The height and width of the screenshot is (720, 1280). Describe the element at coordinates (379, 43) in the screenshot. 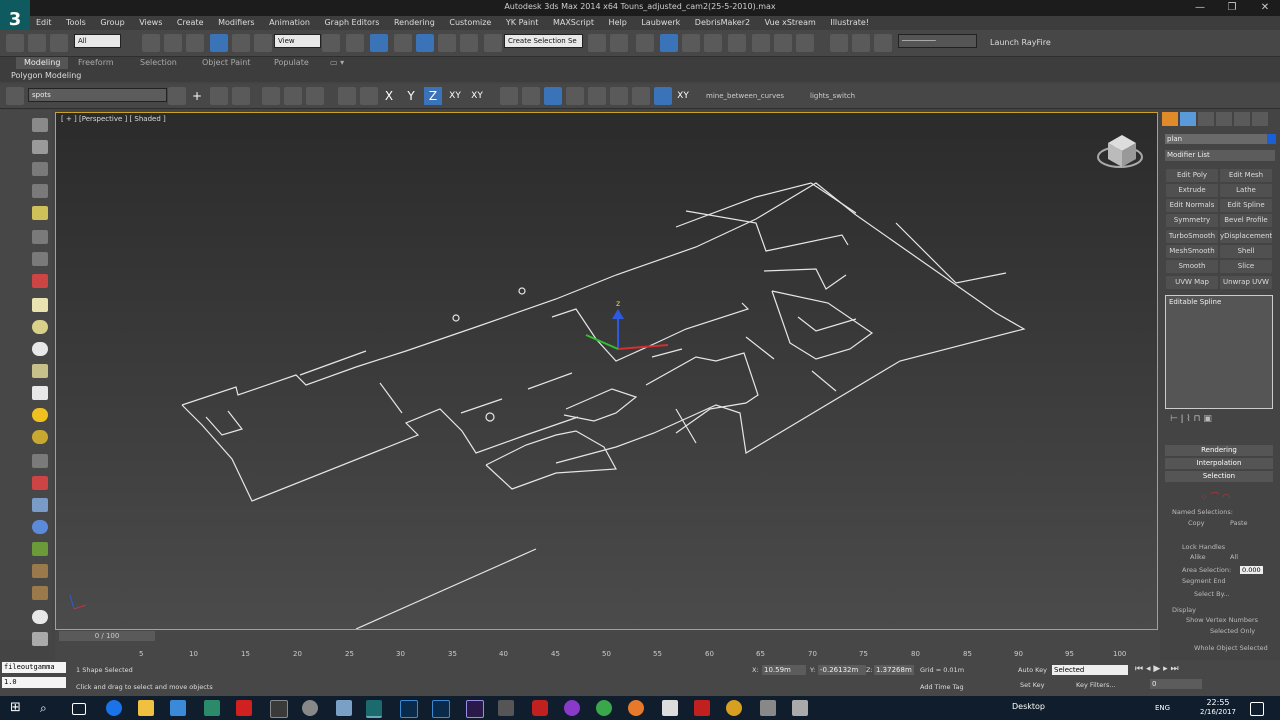

I see `keyboard-shortcut-override-icon` at that location.